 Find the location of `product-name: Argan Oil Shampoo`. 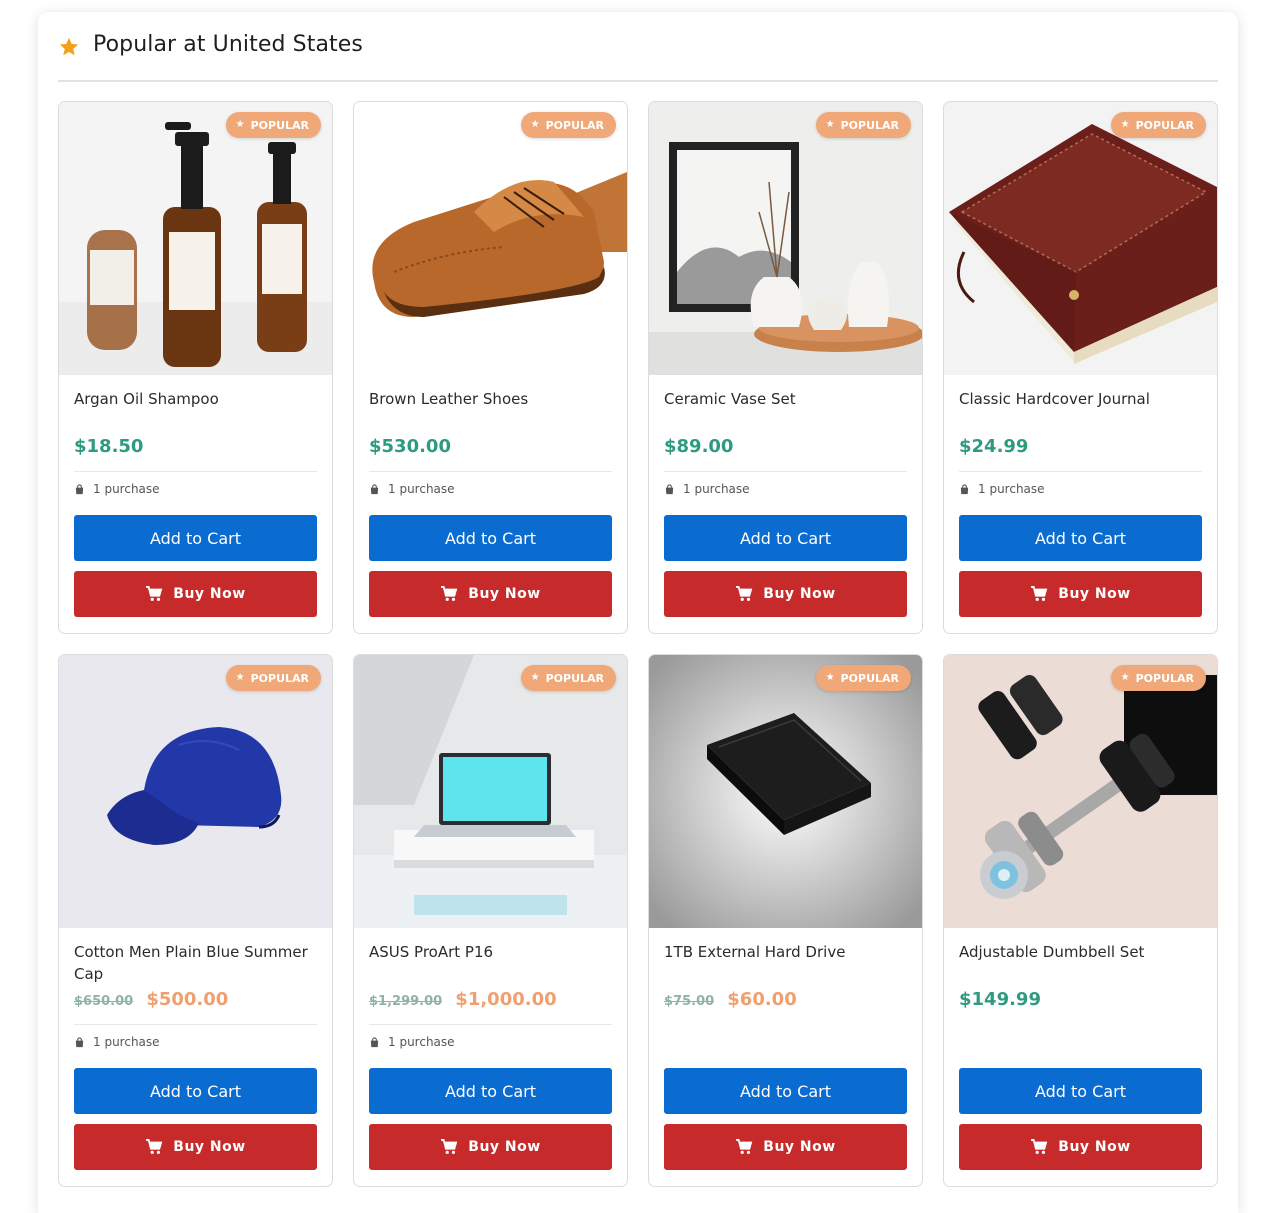

product-name: Argan Oil Shampoo is located at coordinates (194, 399).